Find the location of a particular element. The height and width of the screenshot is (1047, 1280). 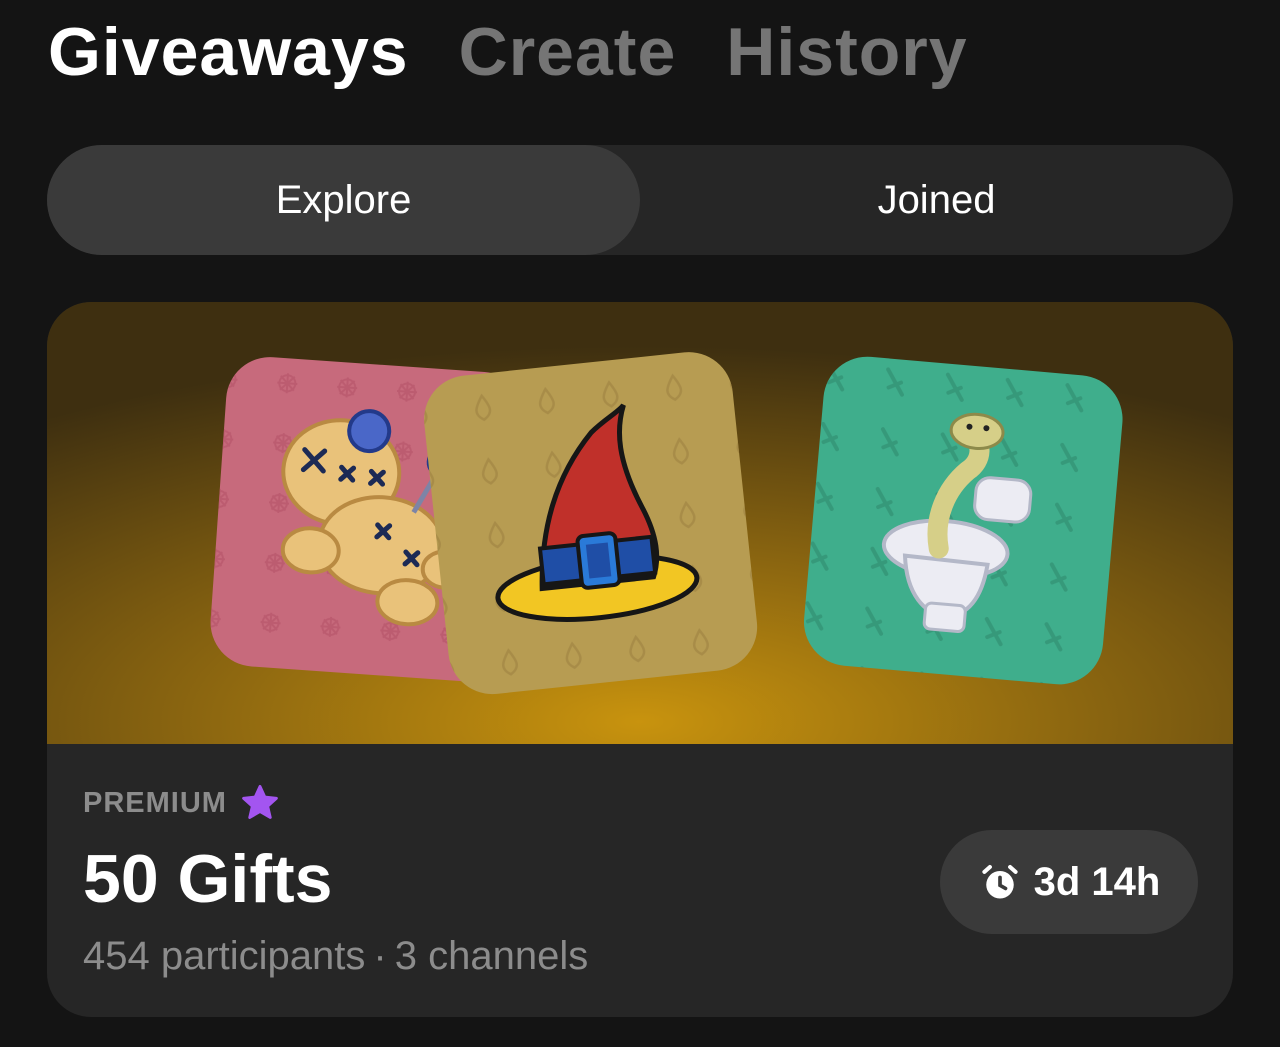

top-tab-bar: Giveaways Create History is located at coordinates (508, 52).